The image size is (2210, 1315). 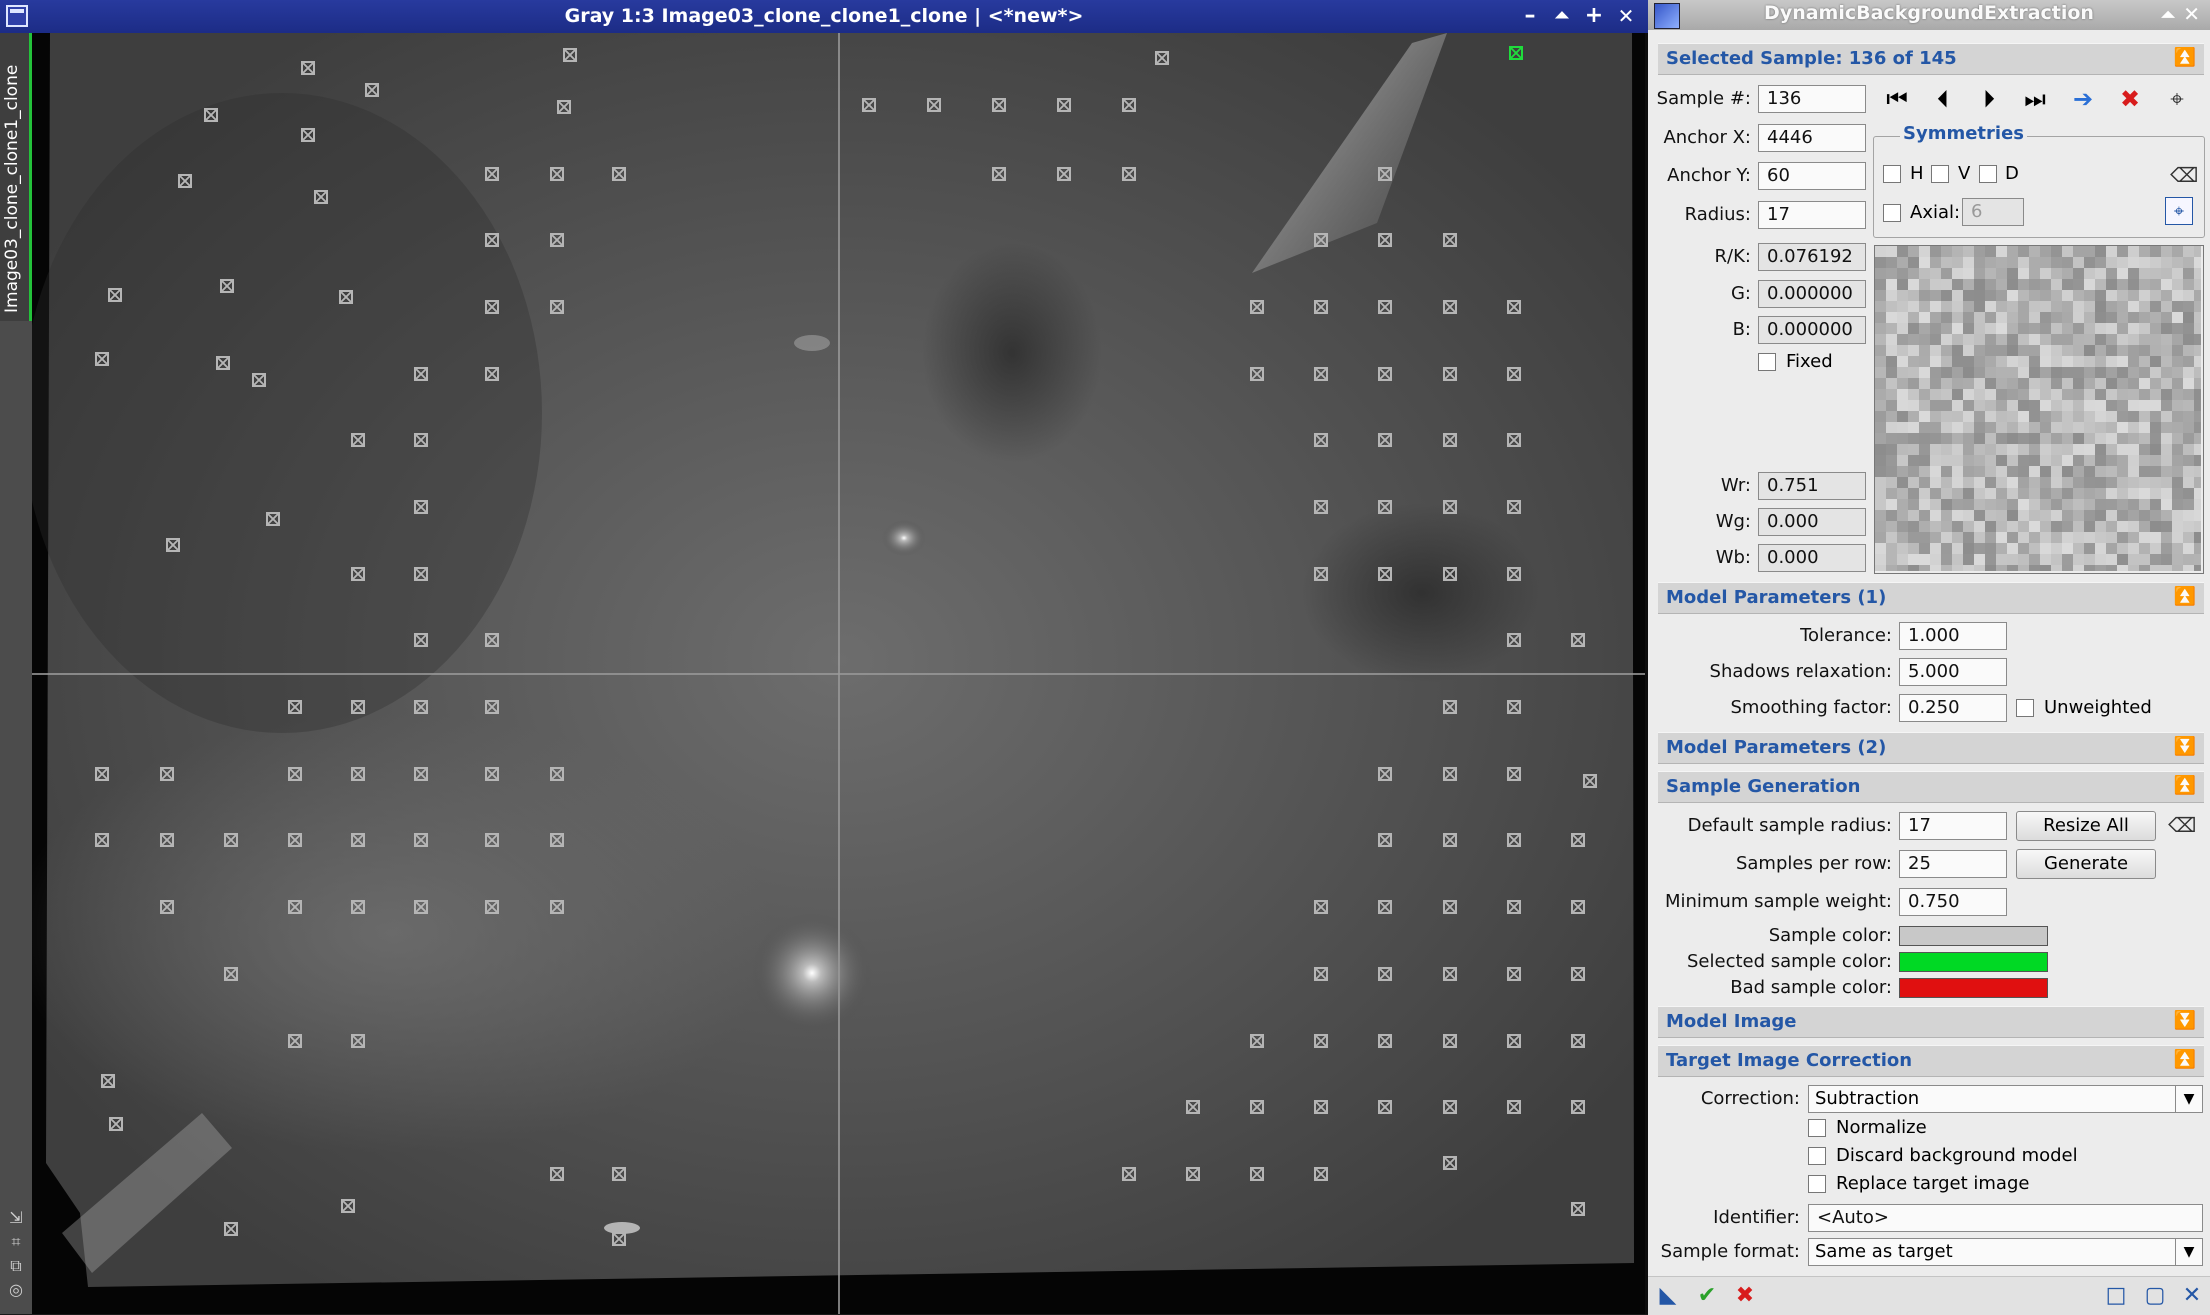 What do you see at coordinates (2155, 1296) in the screenshot?
I see `edit-script-icon: ▢` at bounding box center [2155, 1296].